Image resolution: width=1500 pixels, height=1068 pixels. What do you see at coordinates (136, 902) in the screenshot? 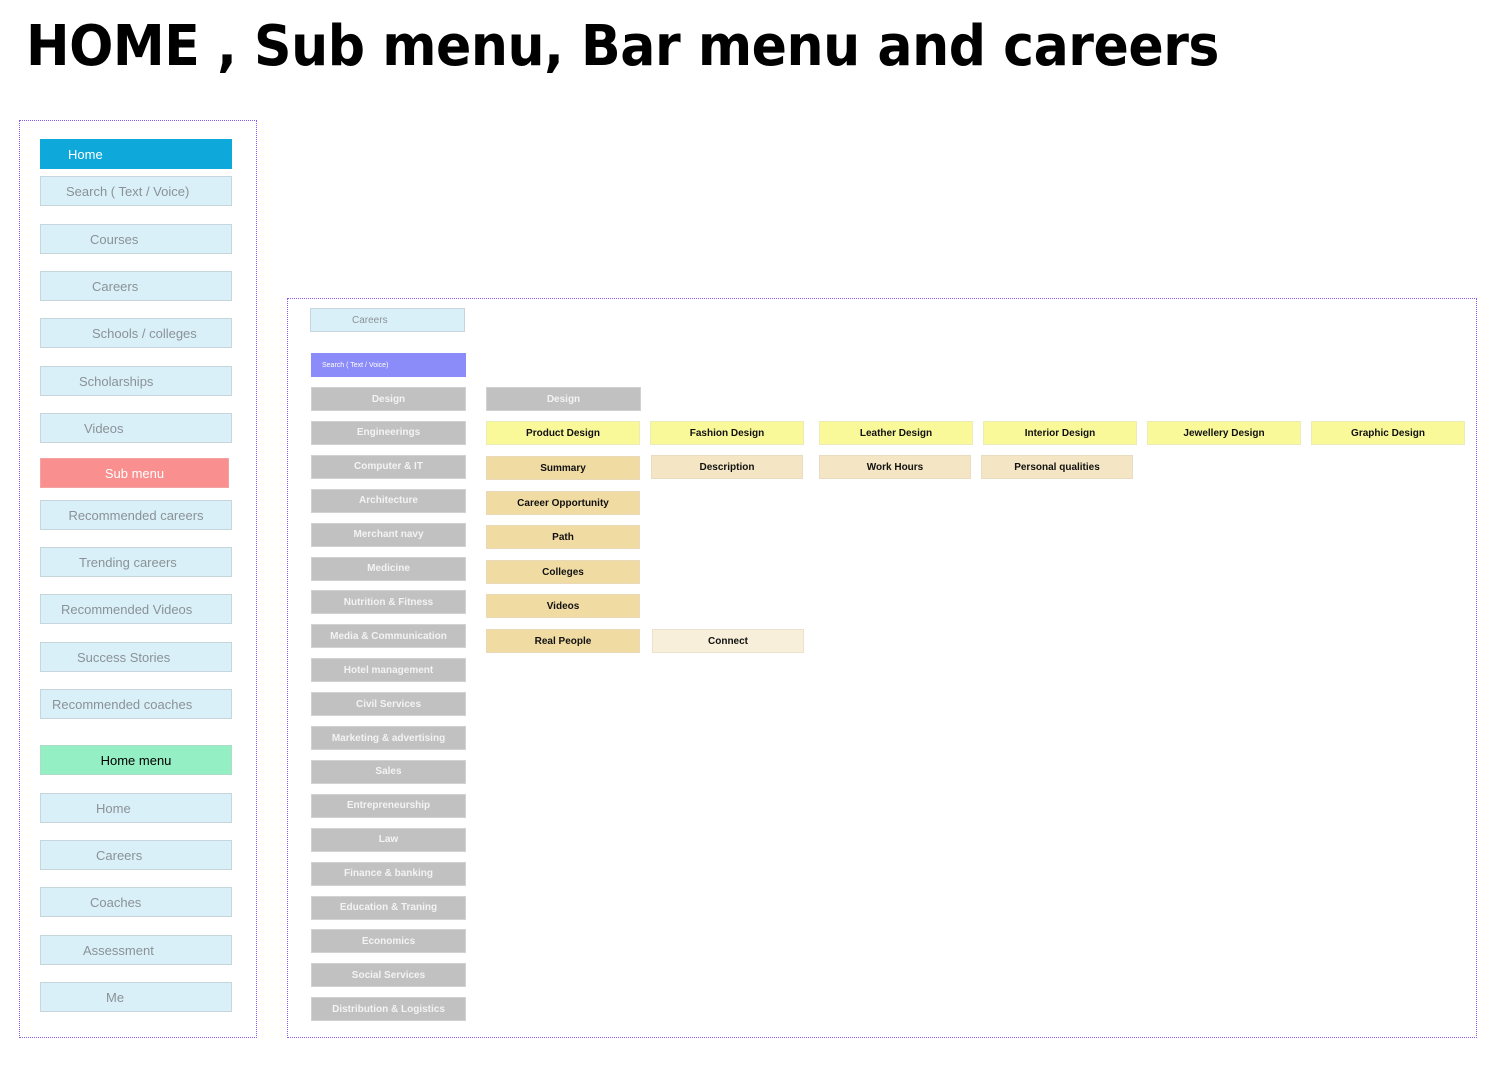
I see `home-menu-item-coaches: Coaches` at bounding box center [136, 902].